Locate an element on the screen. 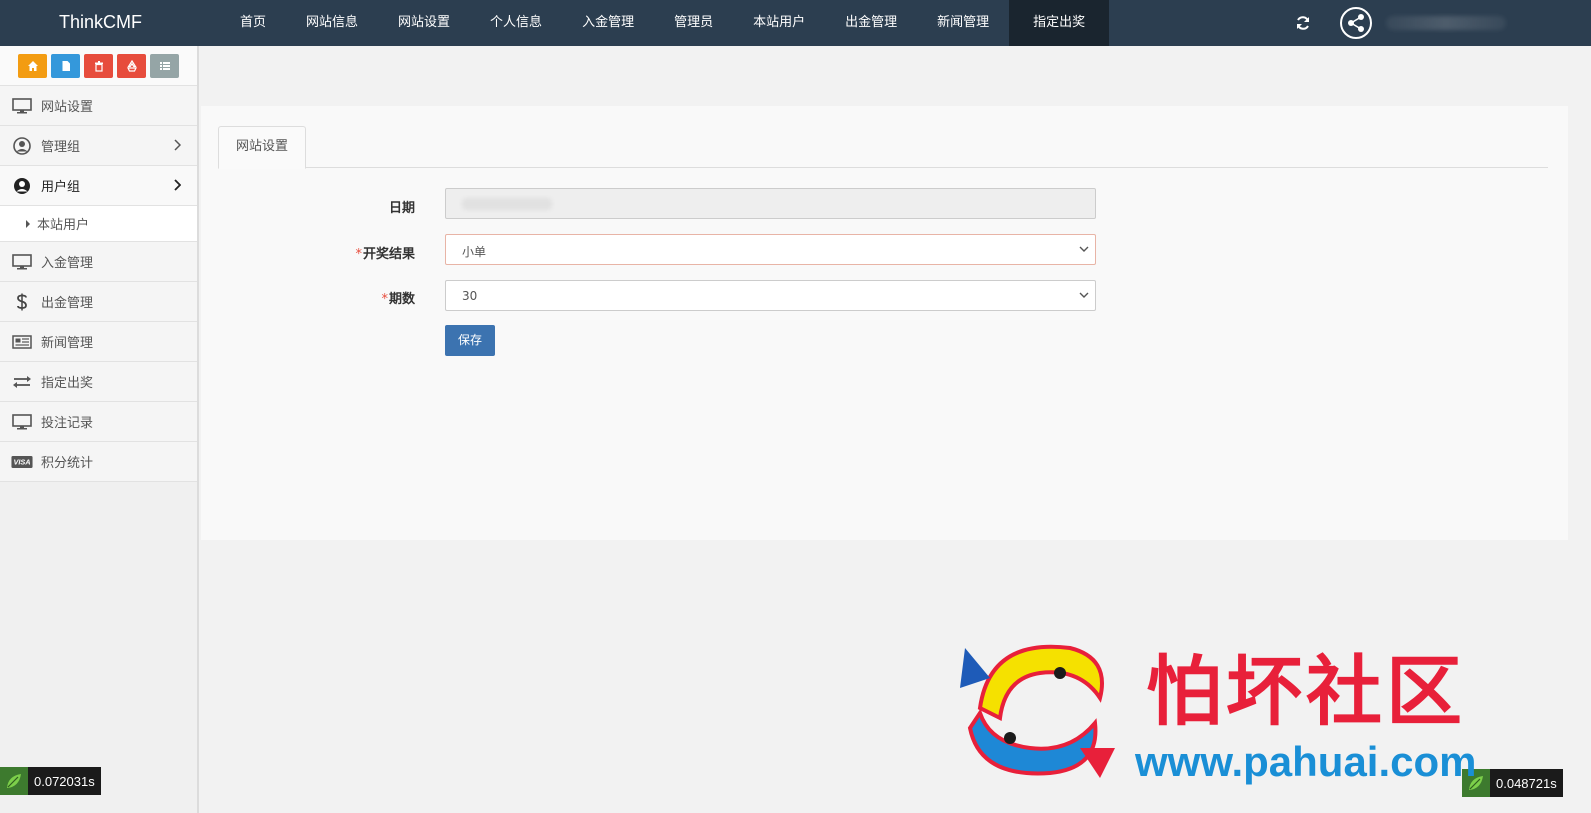 The height and width of the screenshot is (813, 1591). date-label: 日期 is located at coordinates (315, 206).